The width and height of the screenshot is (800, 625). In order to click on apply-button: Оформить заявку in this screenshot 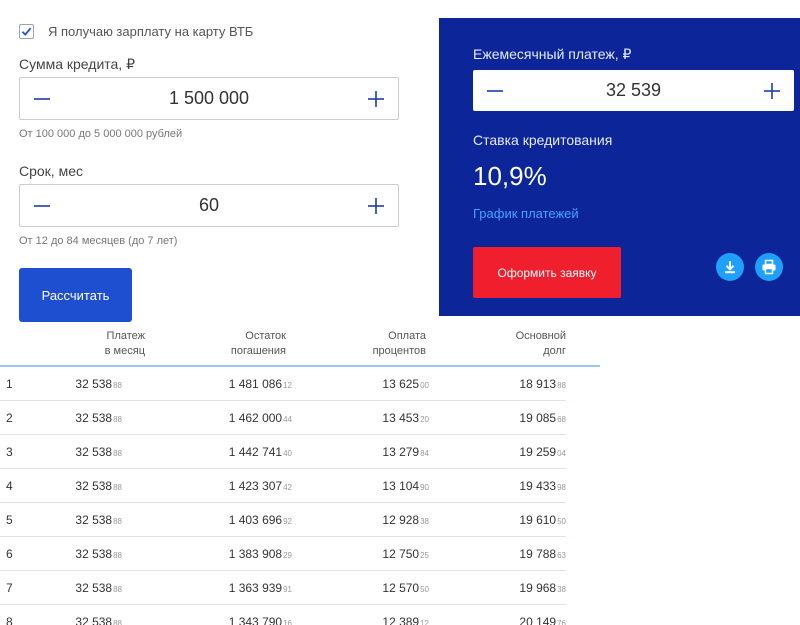, I will do `click(547, 272)`.